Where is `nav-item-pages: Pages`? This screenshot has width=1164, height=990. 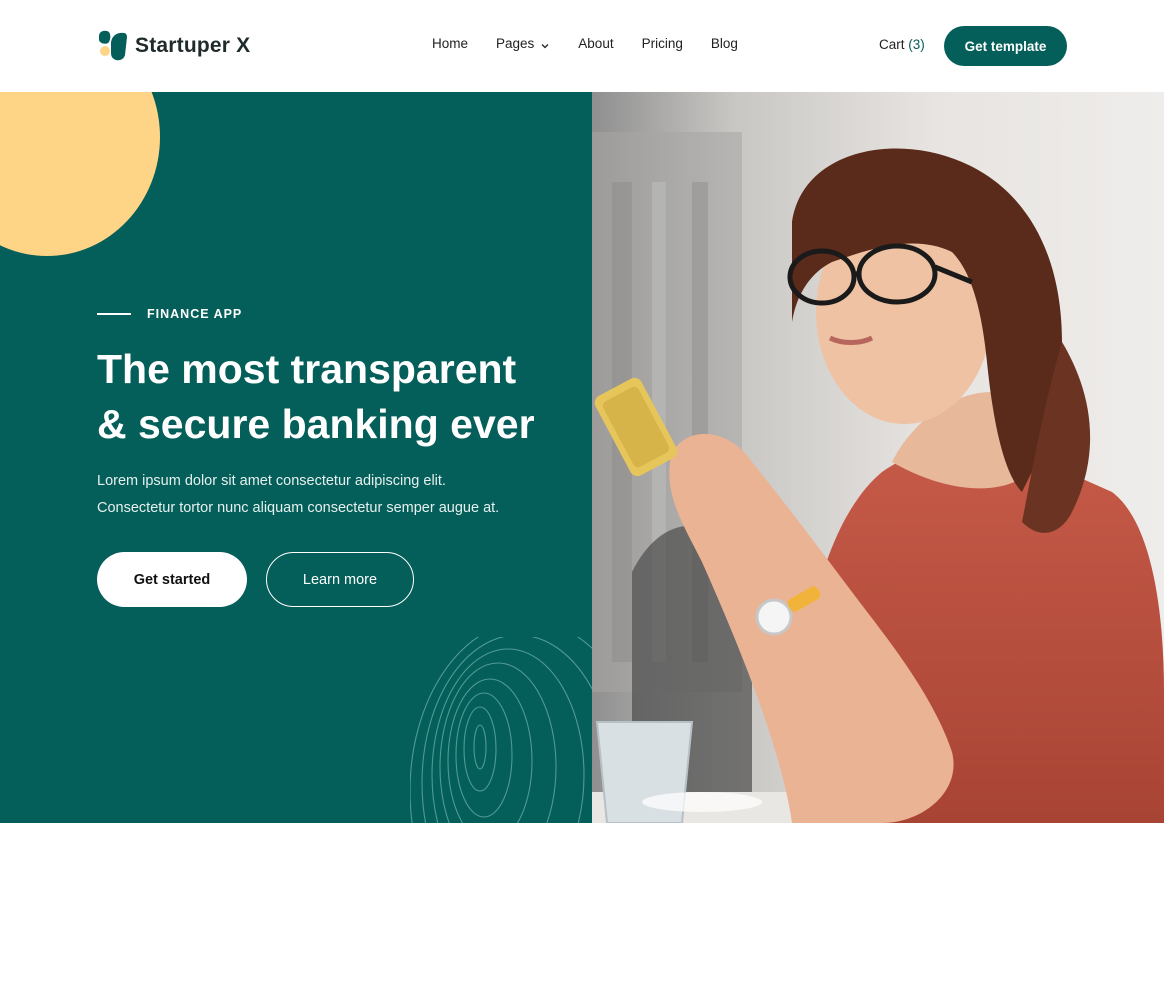 nav-item-pages: Pages is located at coordinates (523, 43).